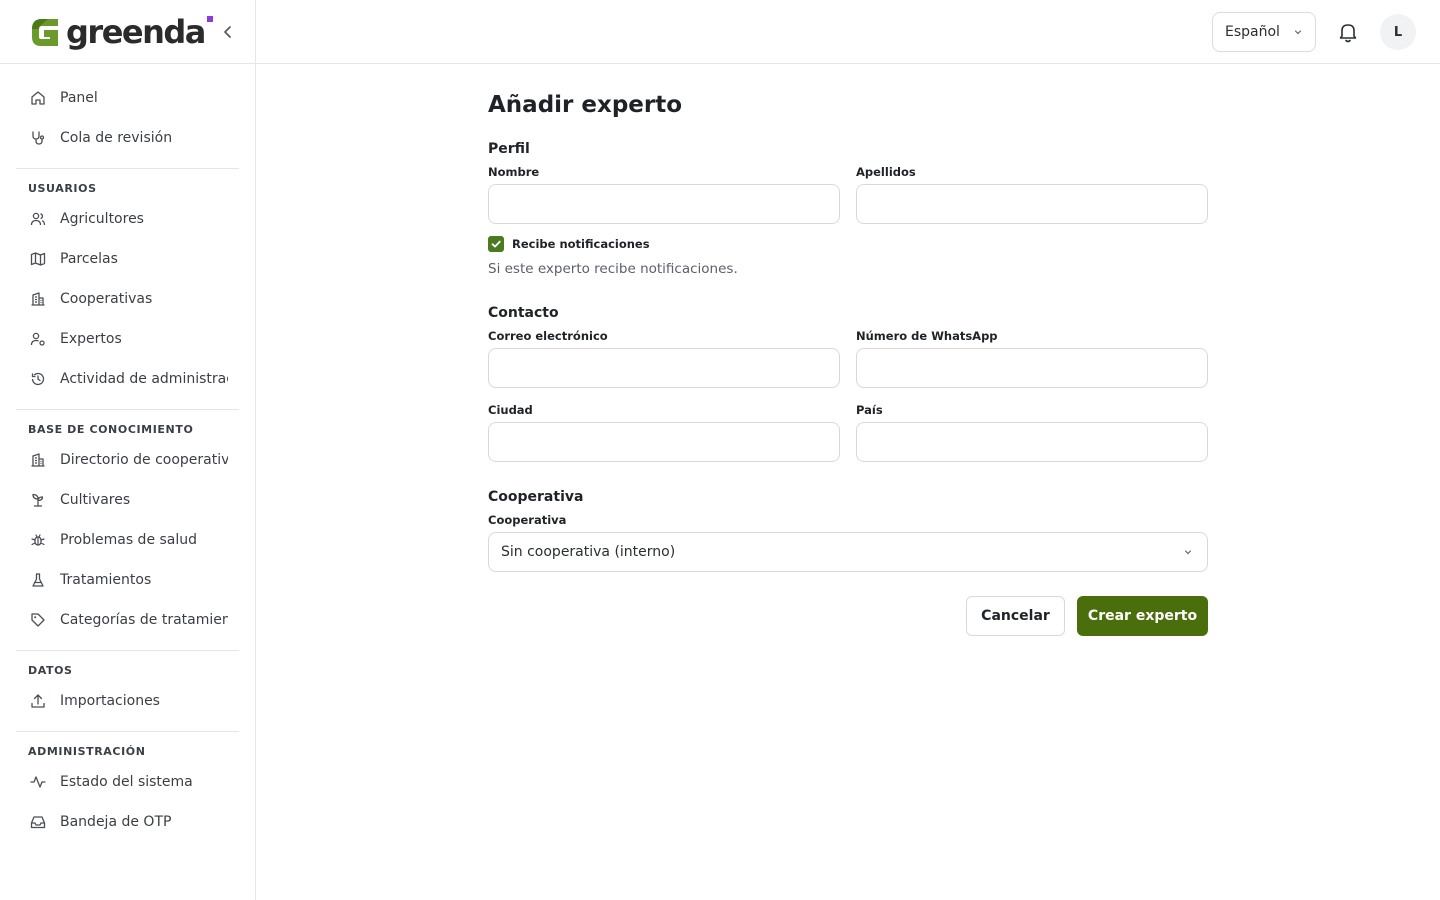  What do you see at coordinates (95, 500) in the screenshot?
I see `sidebar-item-label: Cultivares` at bounding box center [95, 500].